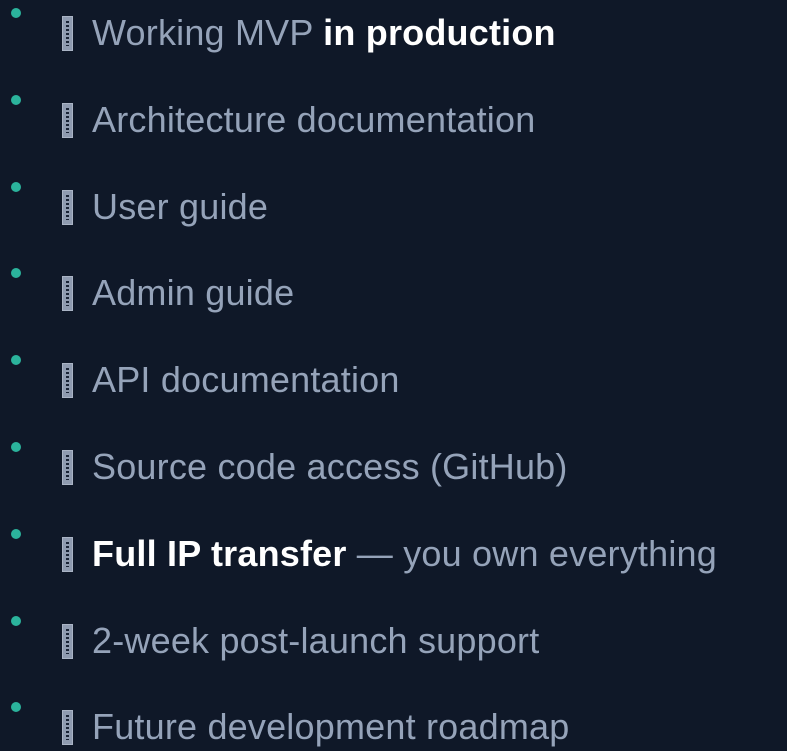  I want to click on list-item-label: Working MVP, so click(208, 32).